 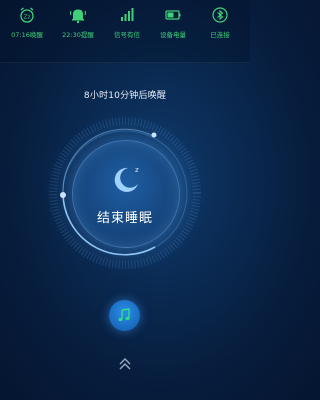 I want to click on status-item-bluetooth: 已连接, so click(x=220, y=22).